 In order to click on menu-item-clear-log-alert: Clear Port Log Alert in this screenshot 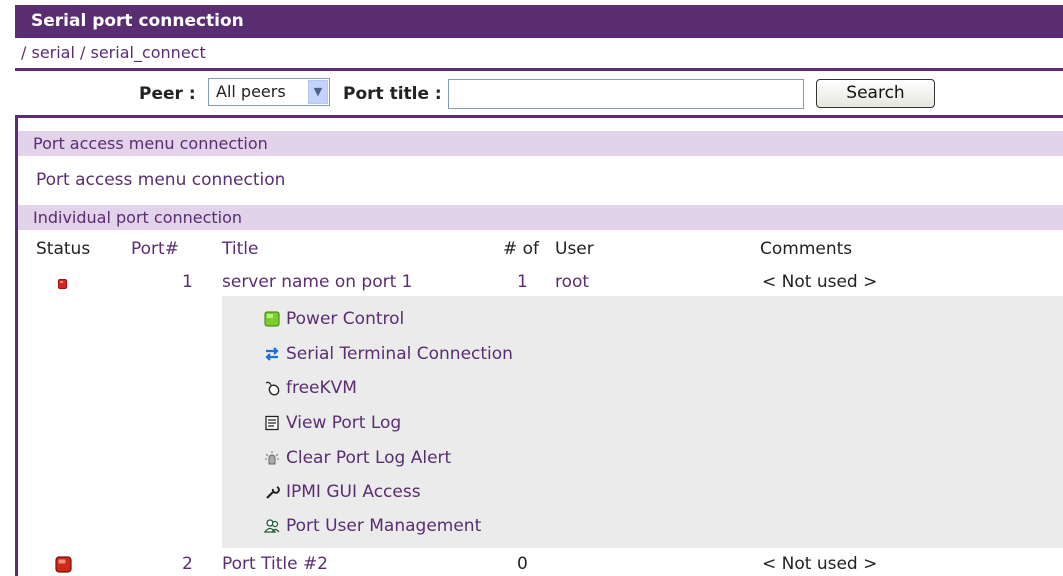, I will do `click(356, 458)`.